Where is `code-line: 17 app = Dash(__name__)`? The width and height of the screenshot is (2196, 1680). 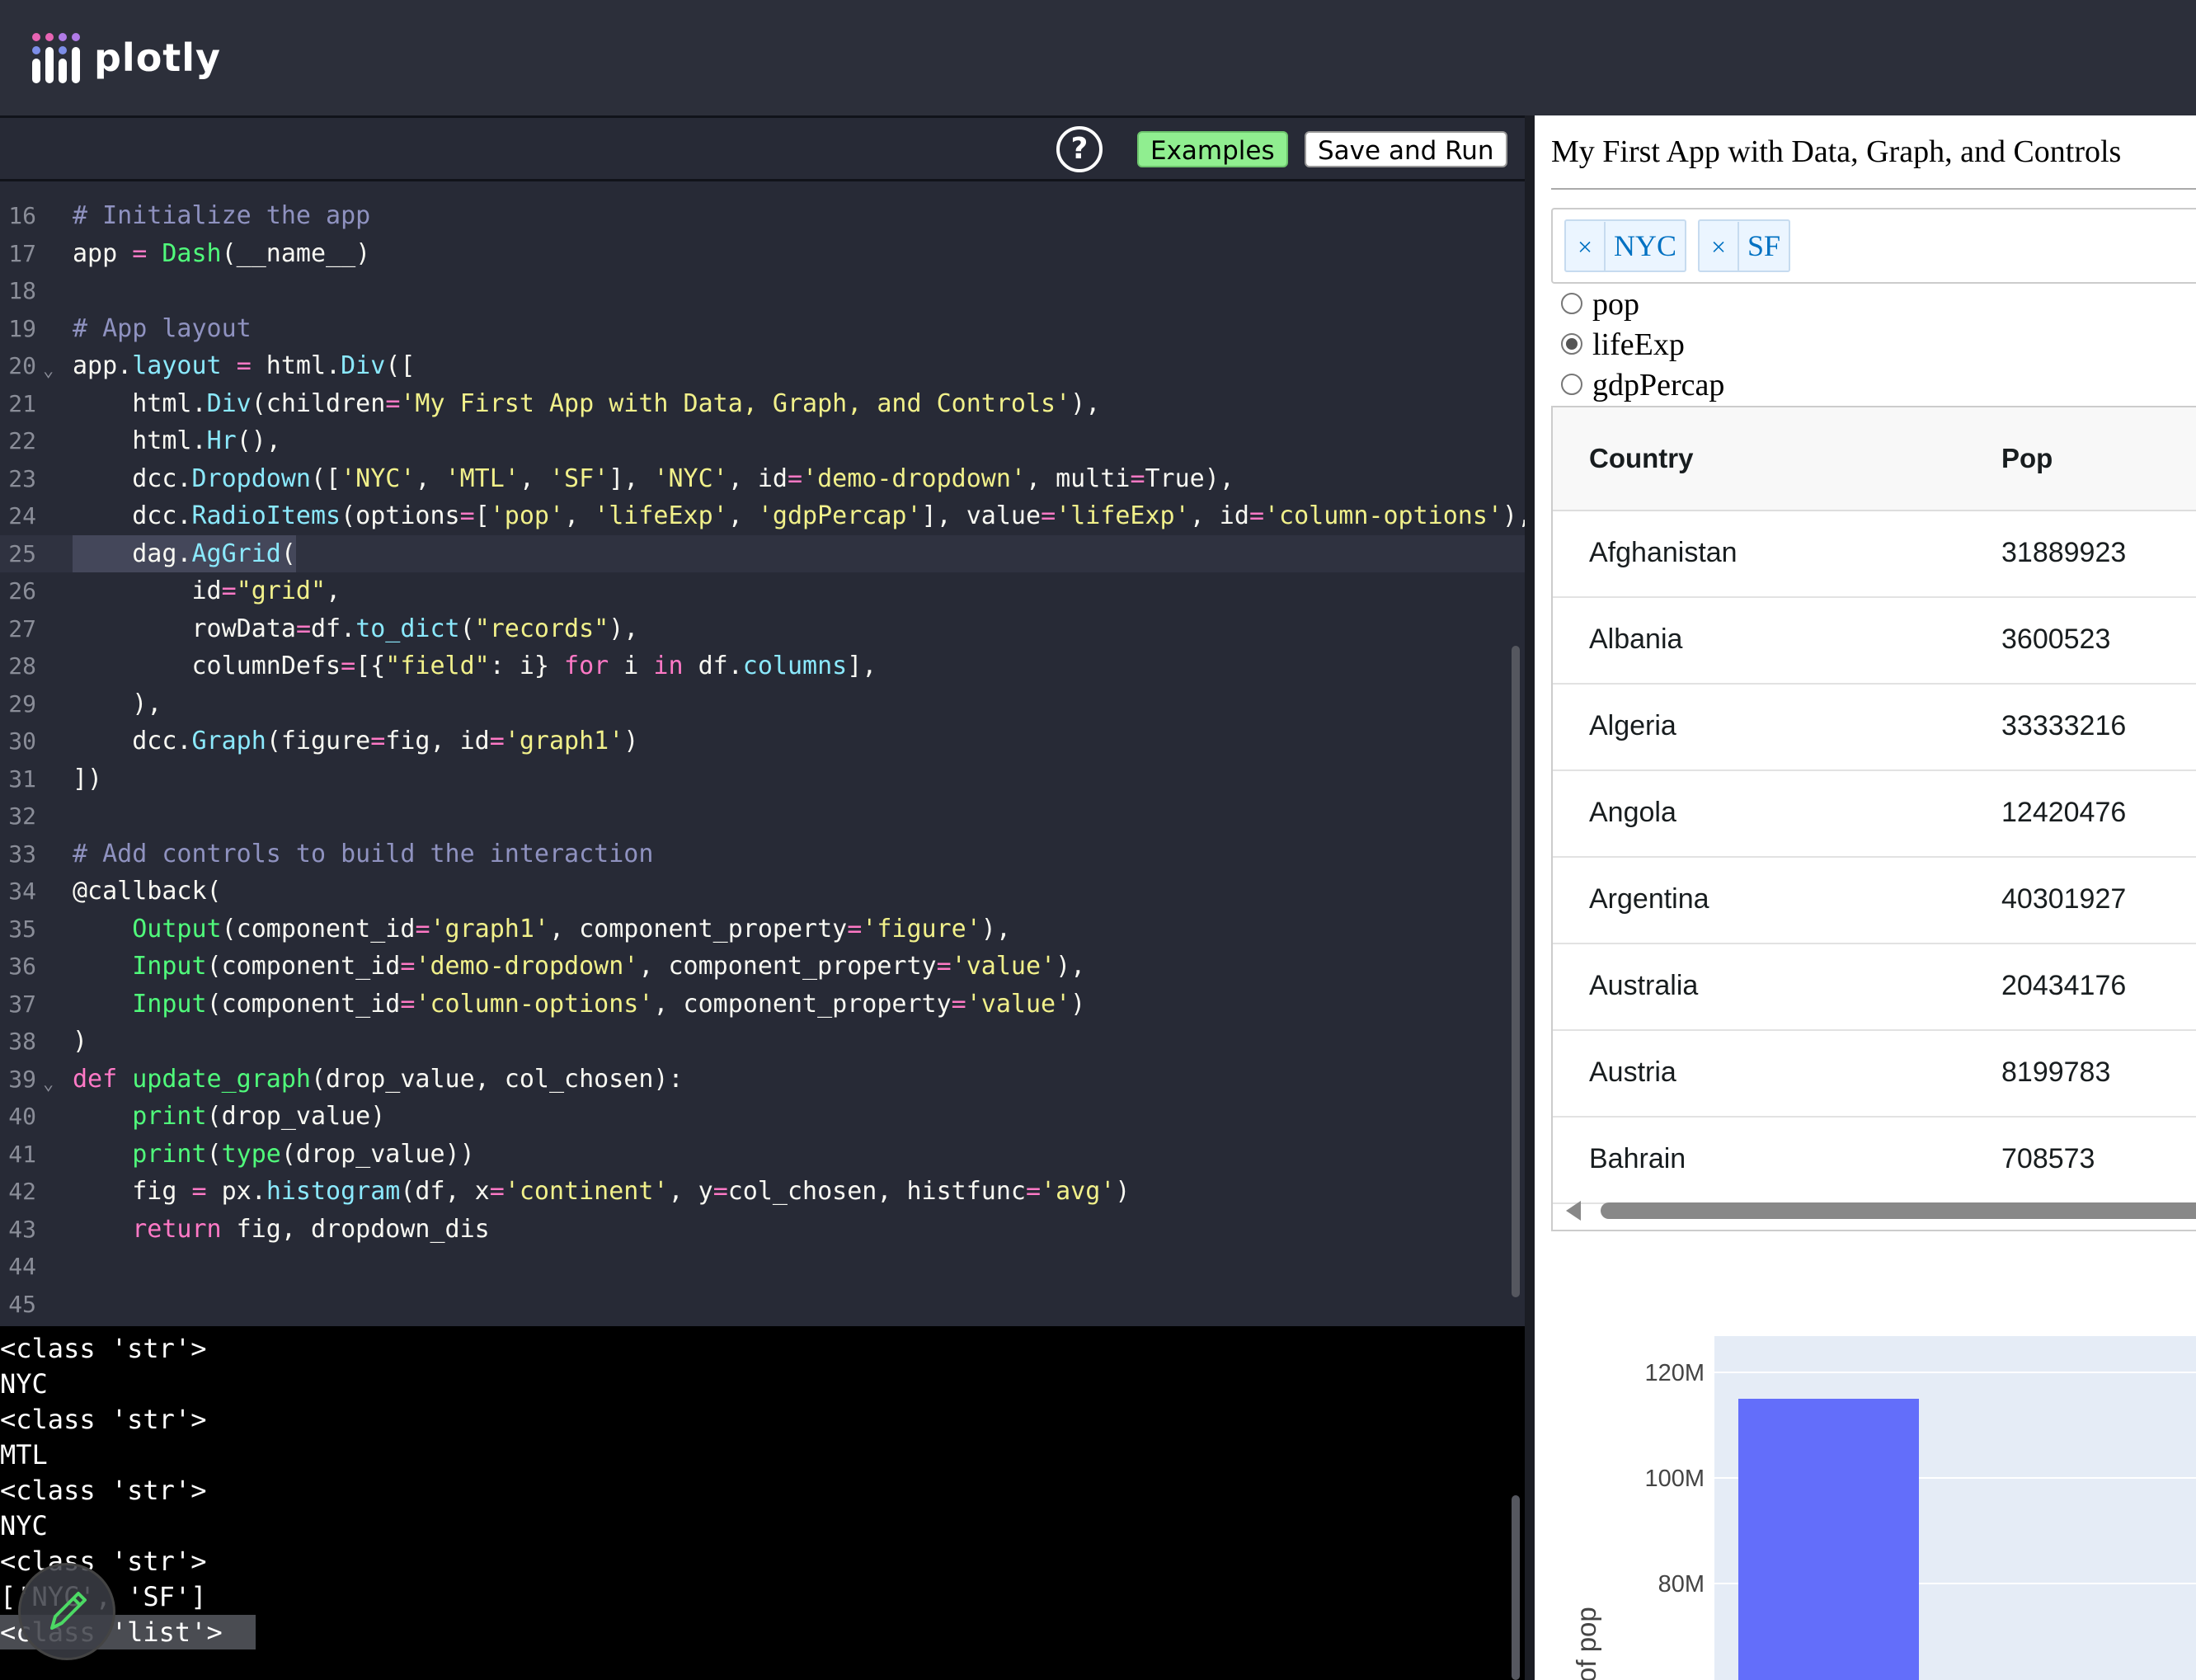 code-line: 17 app = Dash(__name__) is located at coordinates (762, 254).